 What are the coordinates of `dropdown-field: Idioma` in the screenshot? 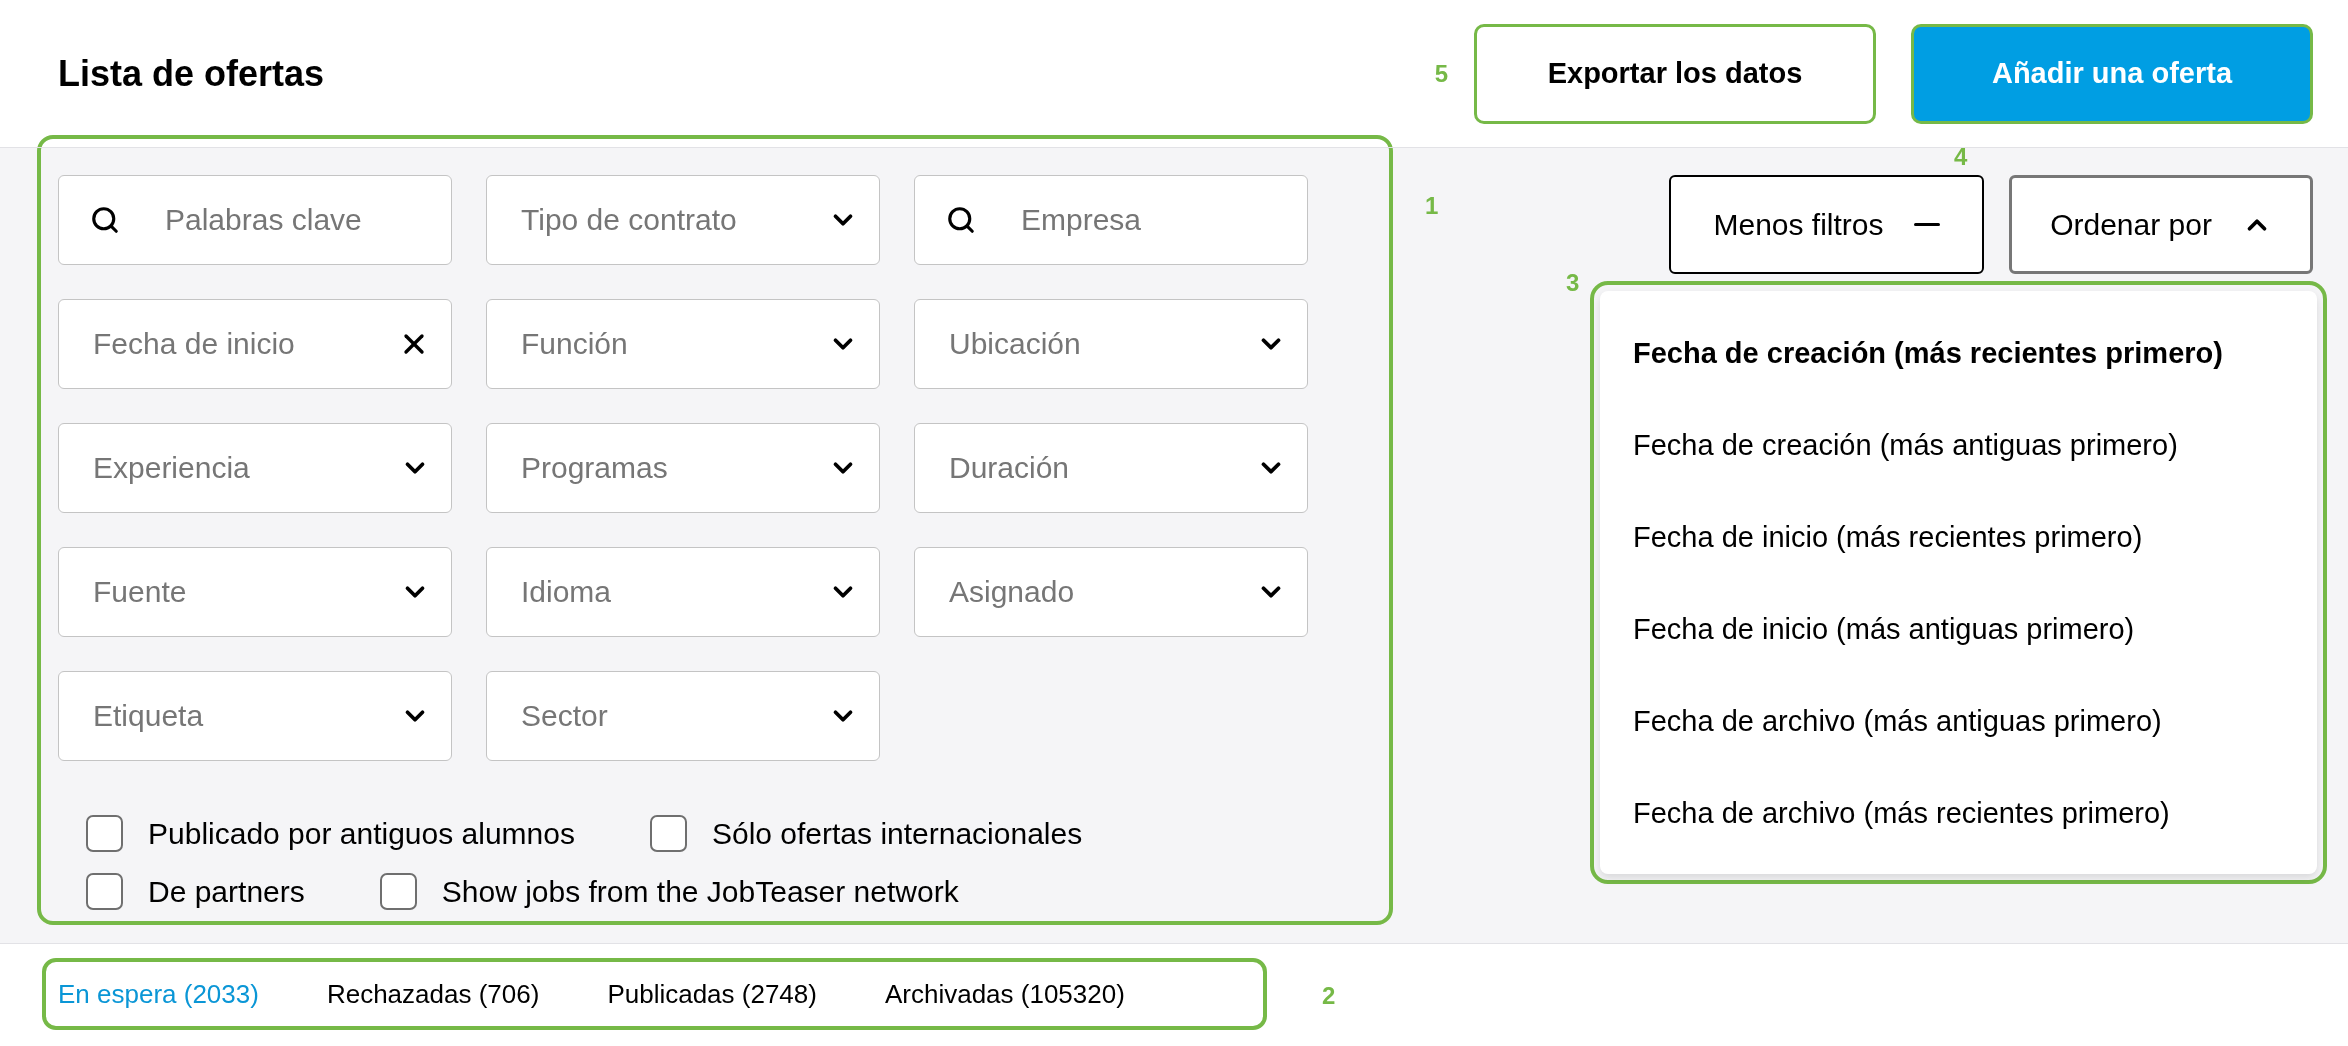 It's located at (683, 592).